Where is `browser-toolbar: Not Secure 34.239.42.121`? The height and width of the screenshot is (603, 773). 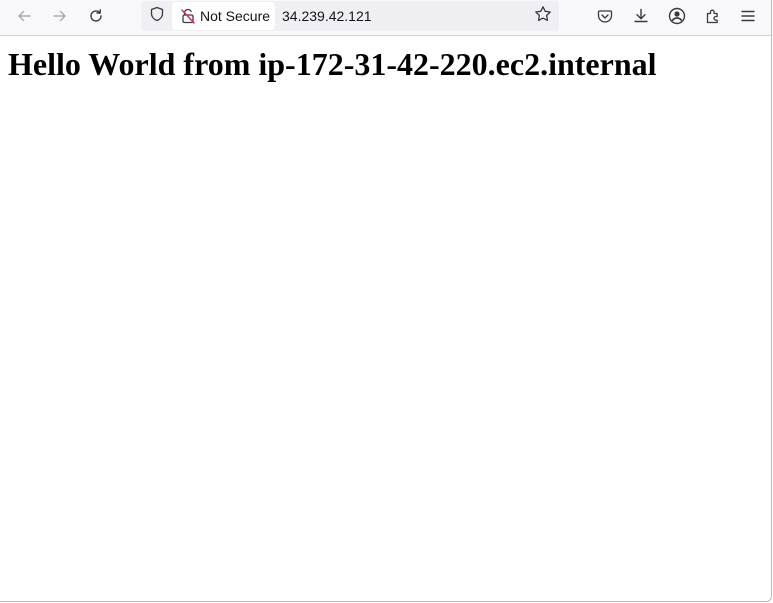 browser-toolbar: Not Secure 34.239.42.121 is located at coordinates (385, 18).